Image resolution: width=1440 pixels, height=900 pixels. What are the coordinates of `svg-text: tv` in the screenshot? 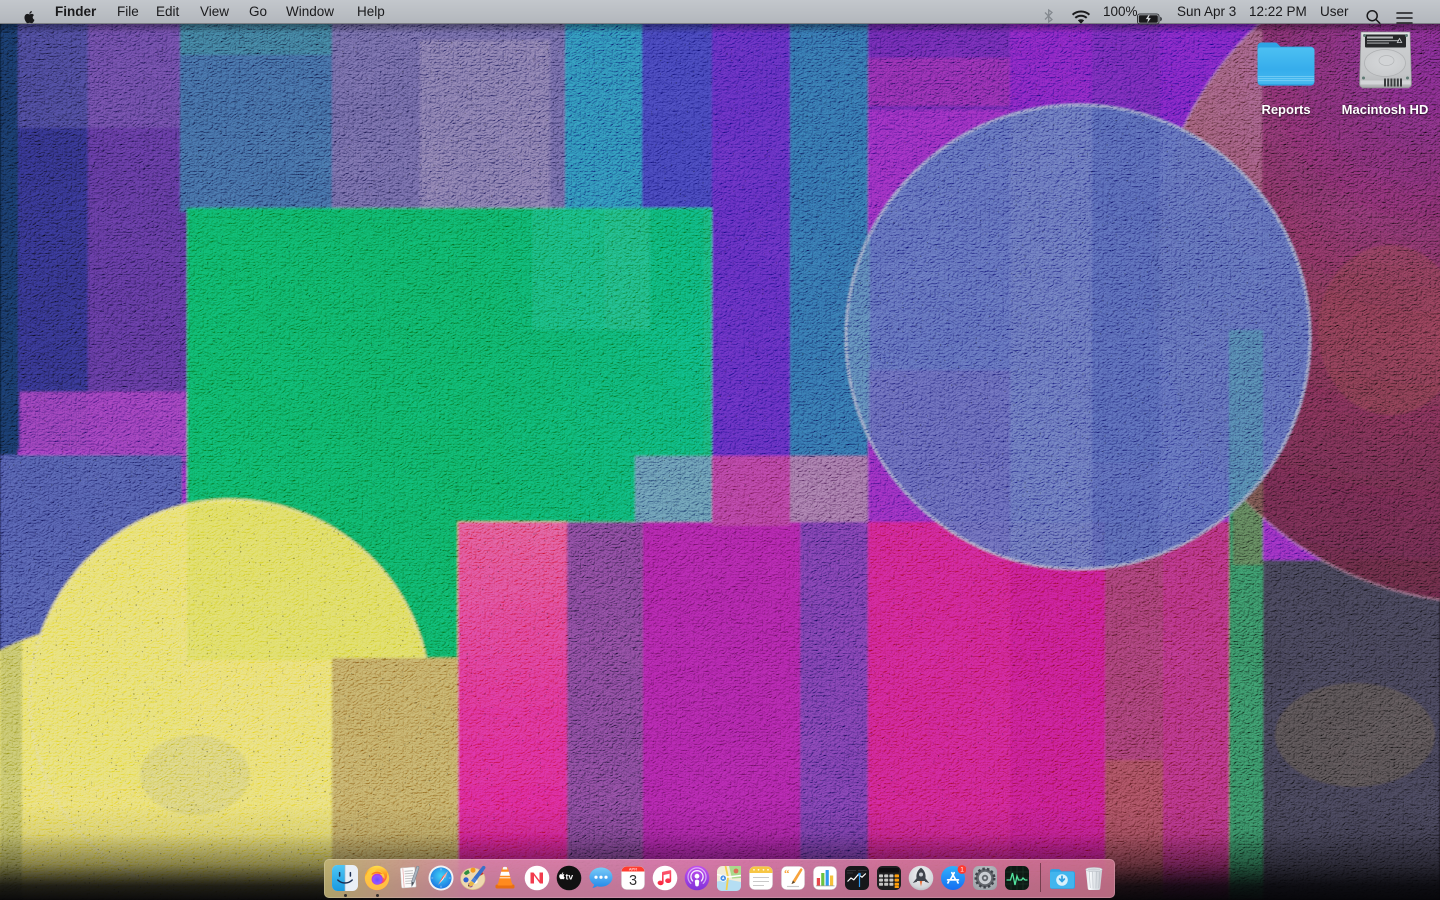 It's located at (570, 876).